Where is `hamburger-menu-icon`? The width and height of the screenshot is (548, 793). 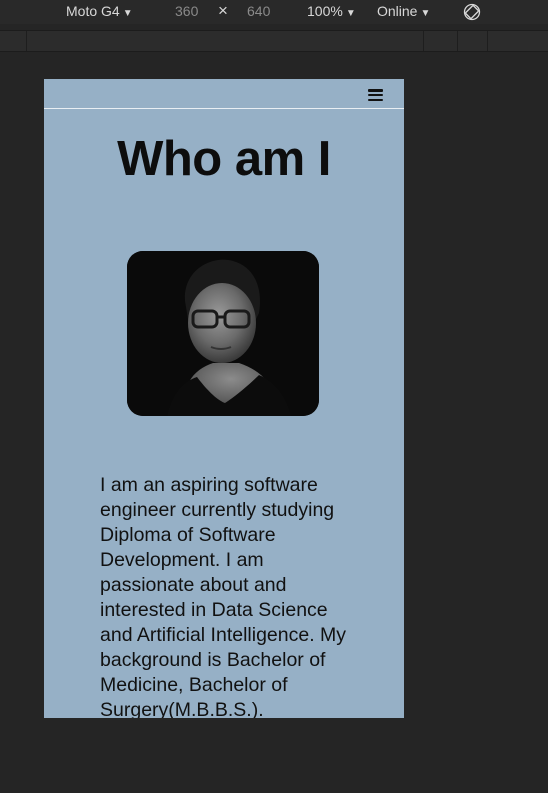 hamburger-menu-icon is located at coordinates (375, 95).